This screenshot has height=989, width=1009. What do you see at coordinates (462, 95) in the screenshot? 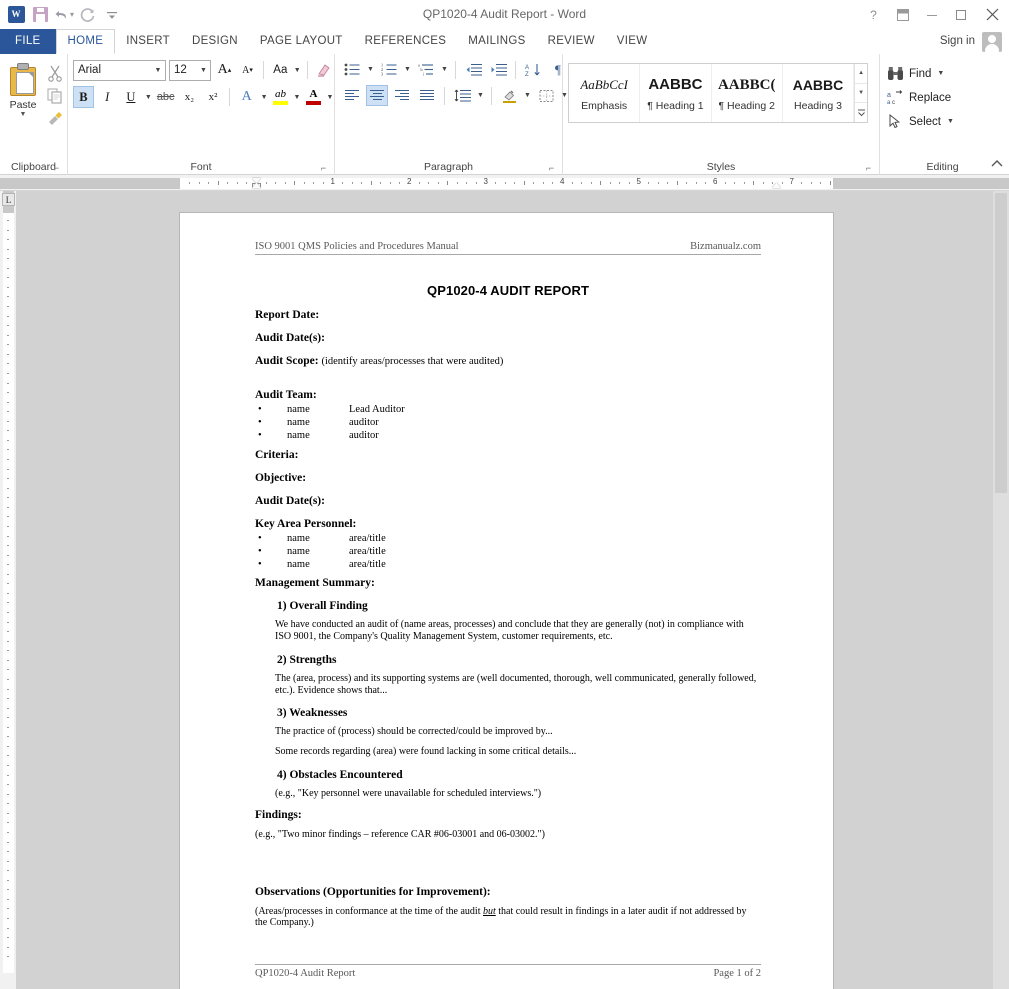
I see `line-spacing-button` at bounding box center [462, 95].